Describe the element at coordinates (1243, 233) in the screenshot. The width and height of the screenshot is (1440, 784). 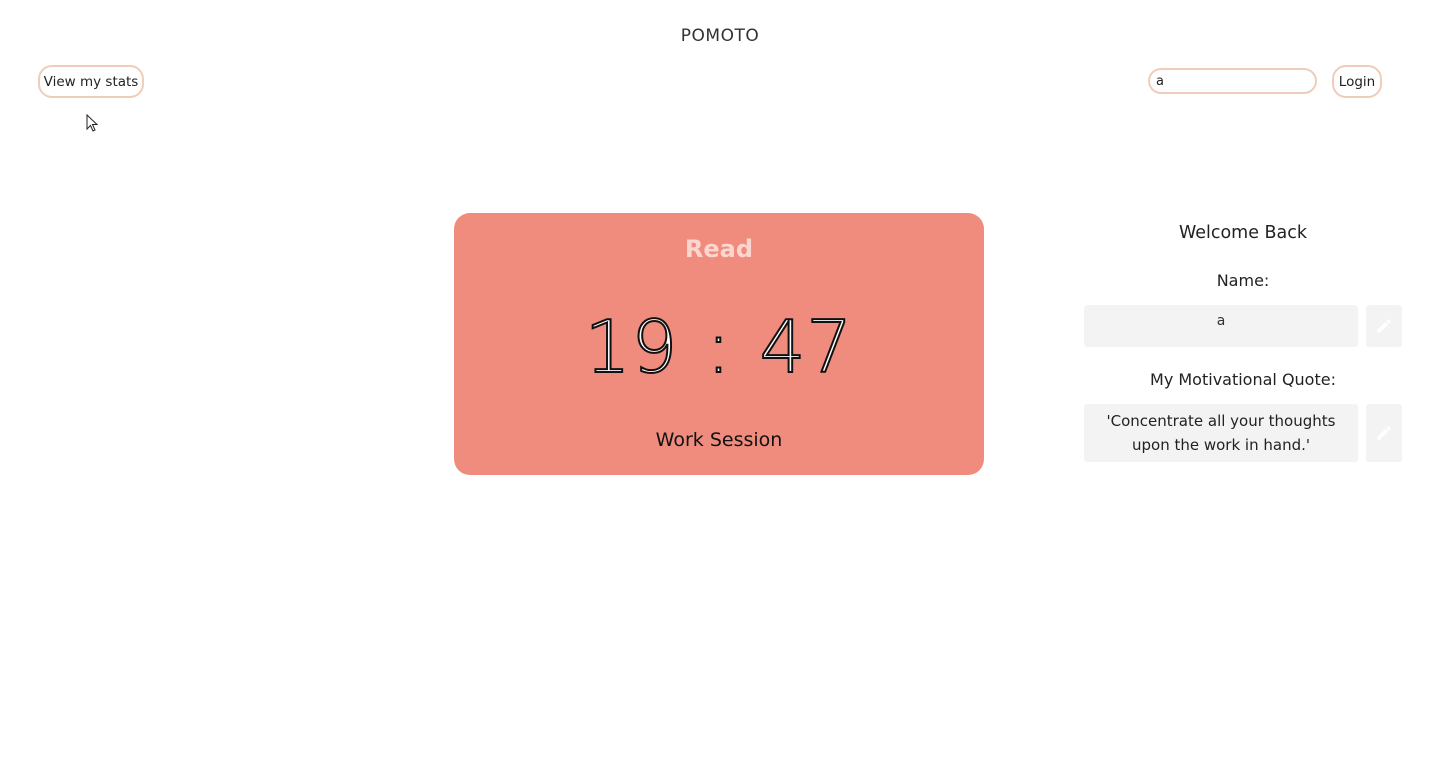
I see `welcome-heading: Welcome Back` at that location.